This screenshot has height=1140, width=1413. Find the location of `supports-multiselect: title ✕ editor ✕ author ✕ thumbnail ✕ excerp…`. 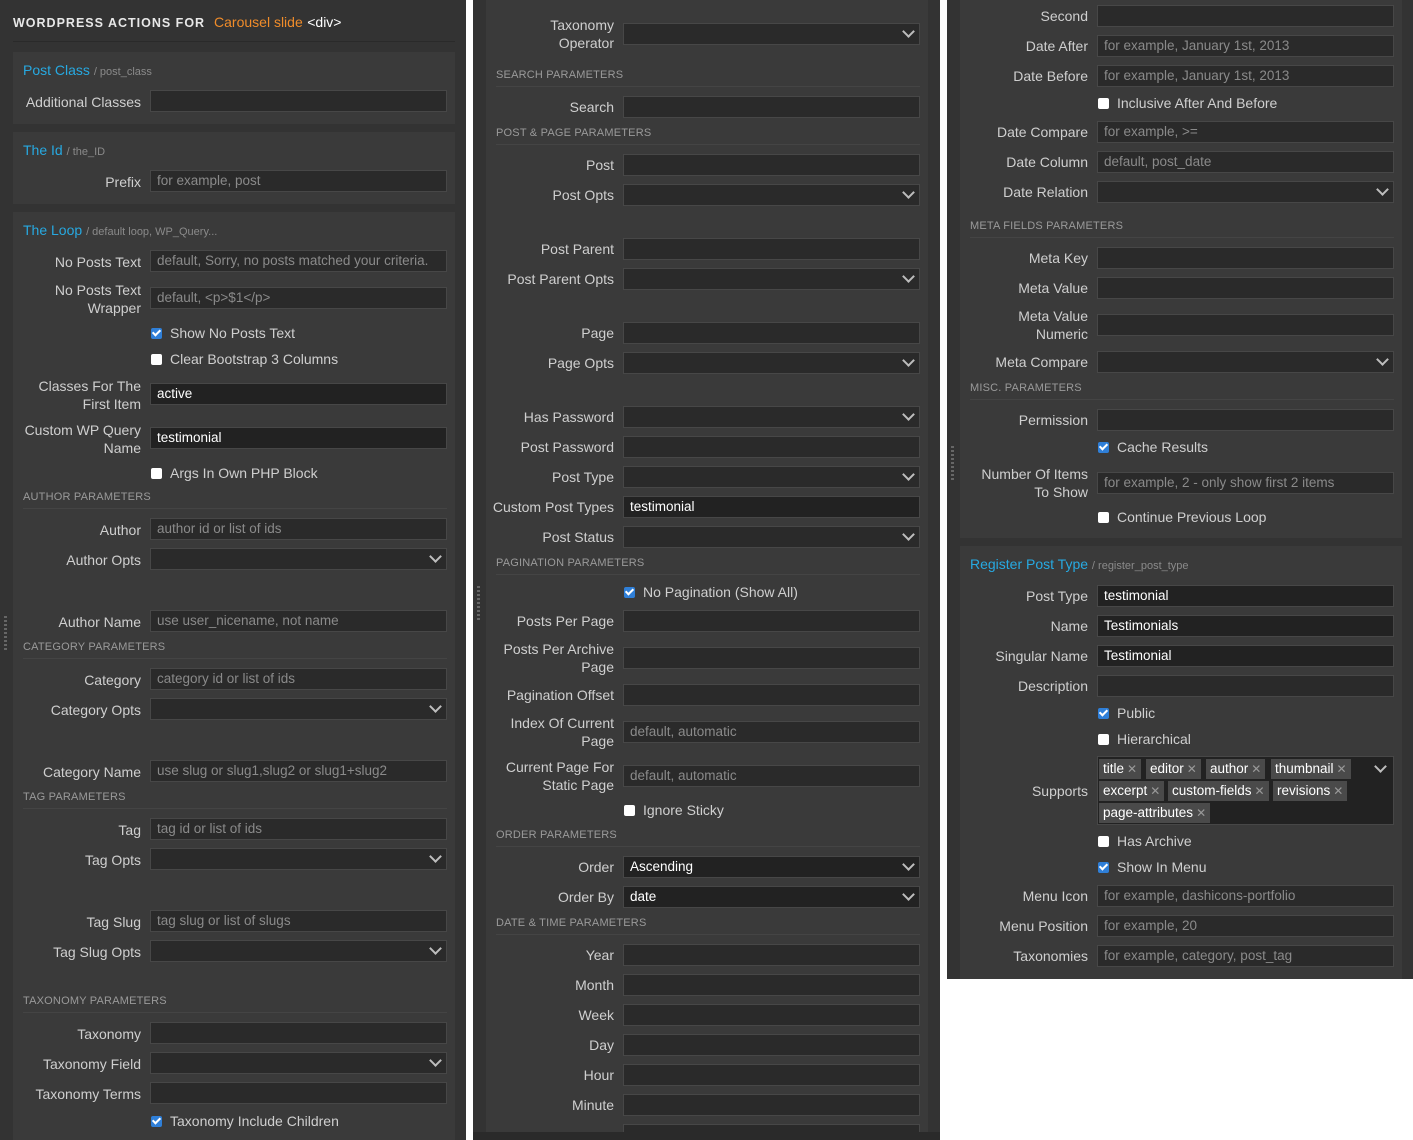

supports-multiselect: title ✕ editor ✕ author ✕ thumbnail ✕ excerp… is located at coordinates (1245, 790).